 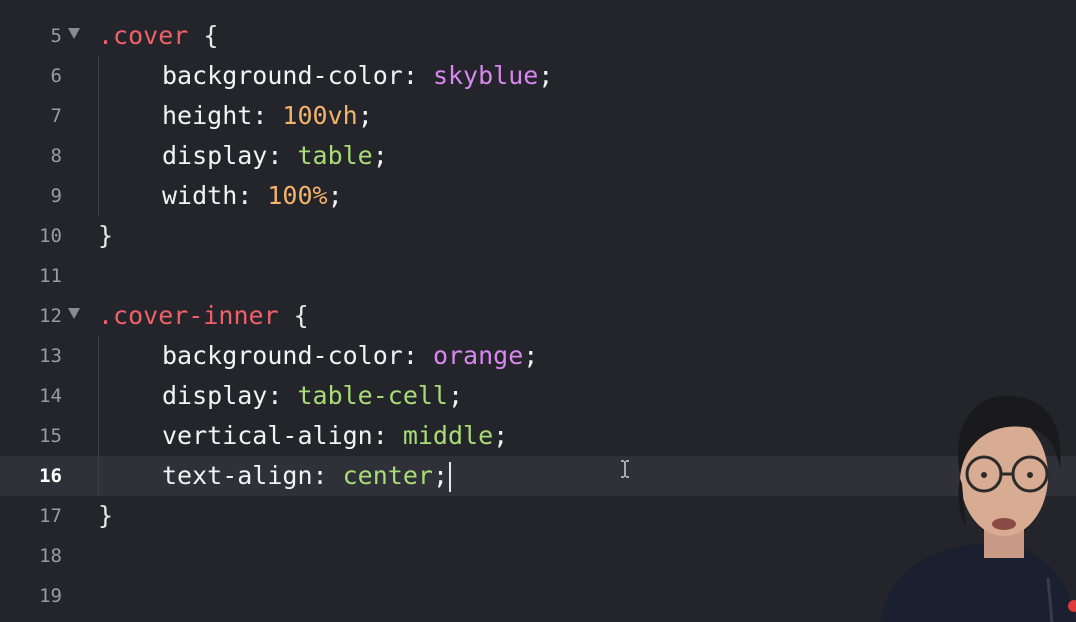 I want to click on code-text: display: table;, so click(x=275, y=156).